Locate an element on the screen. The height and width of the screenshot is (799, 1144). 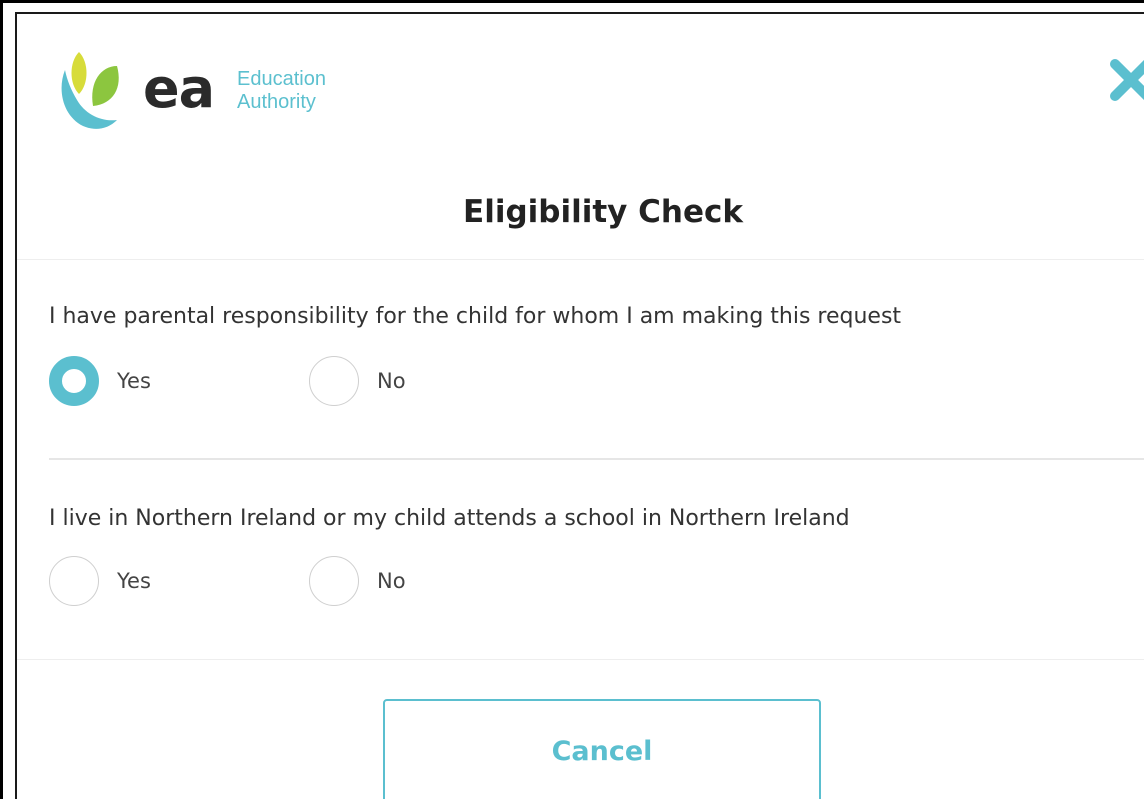
radio-option-q1-yes: Yes is located at coordinates (100, 381).